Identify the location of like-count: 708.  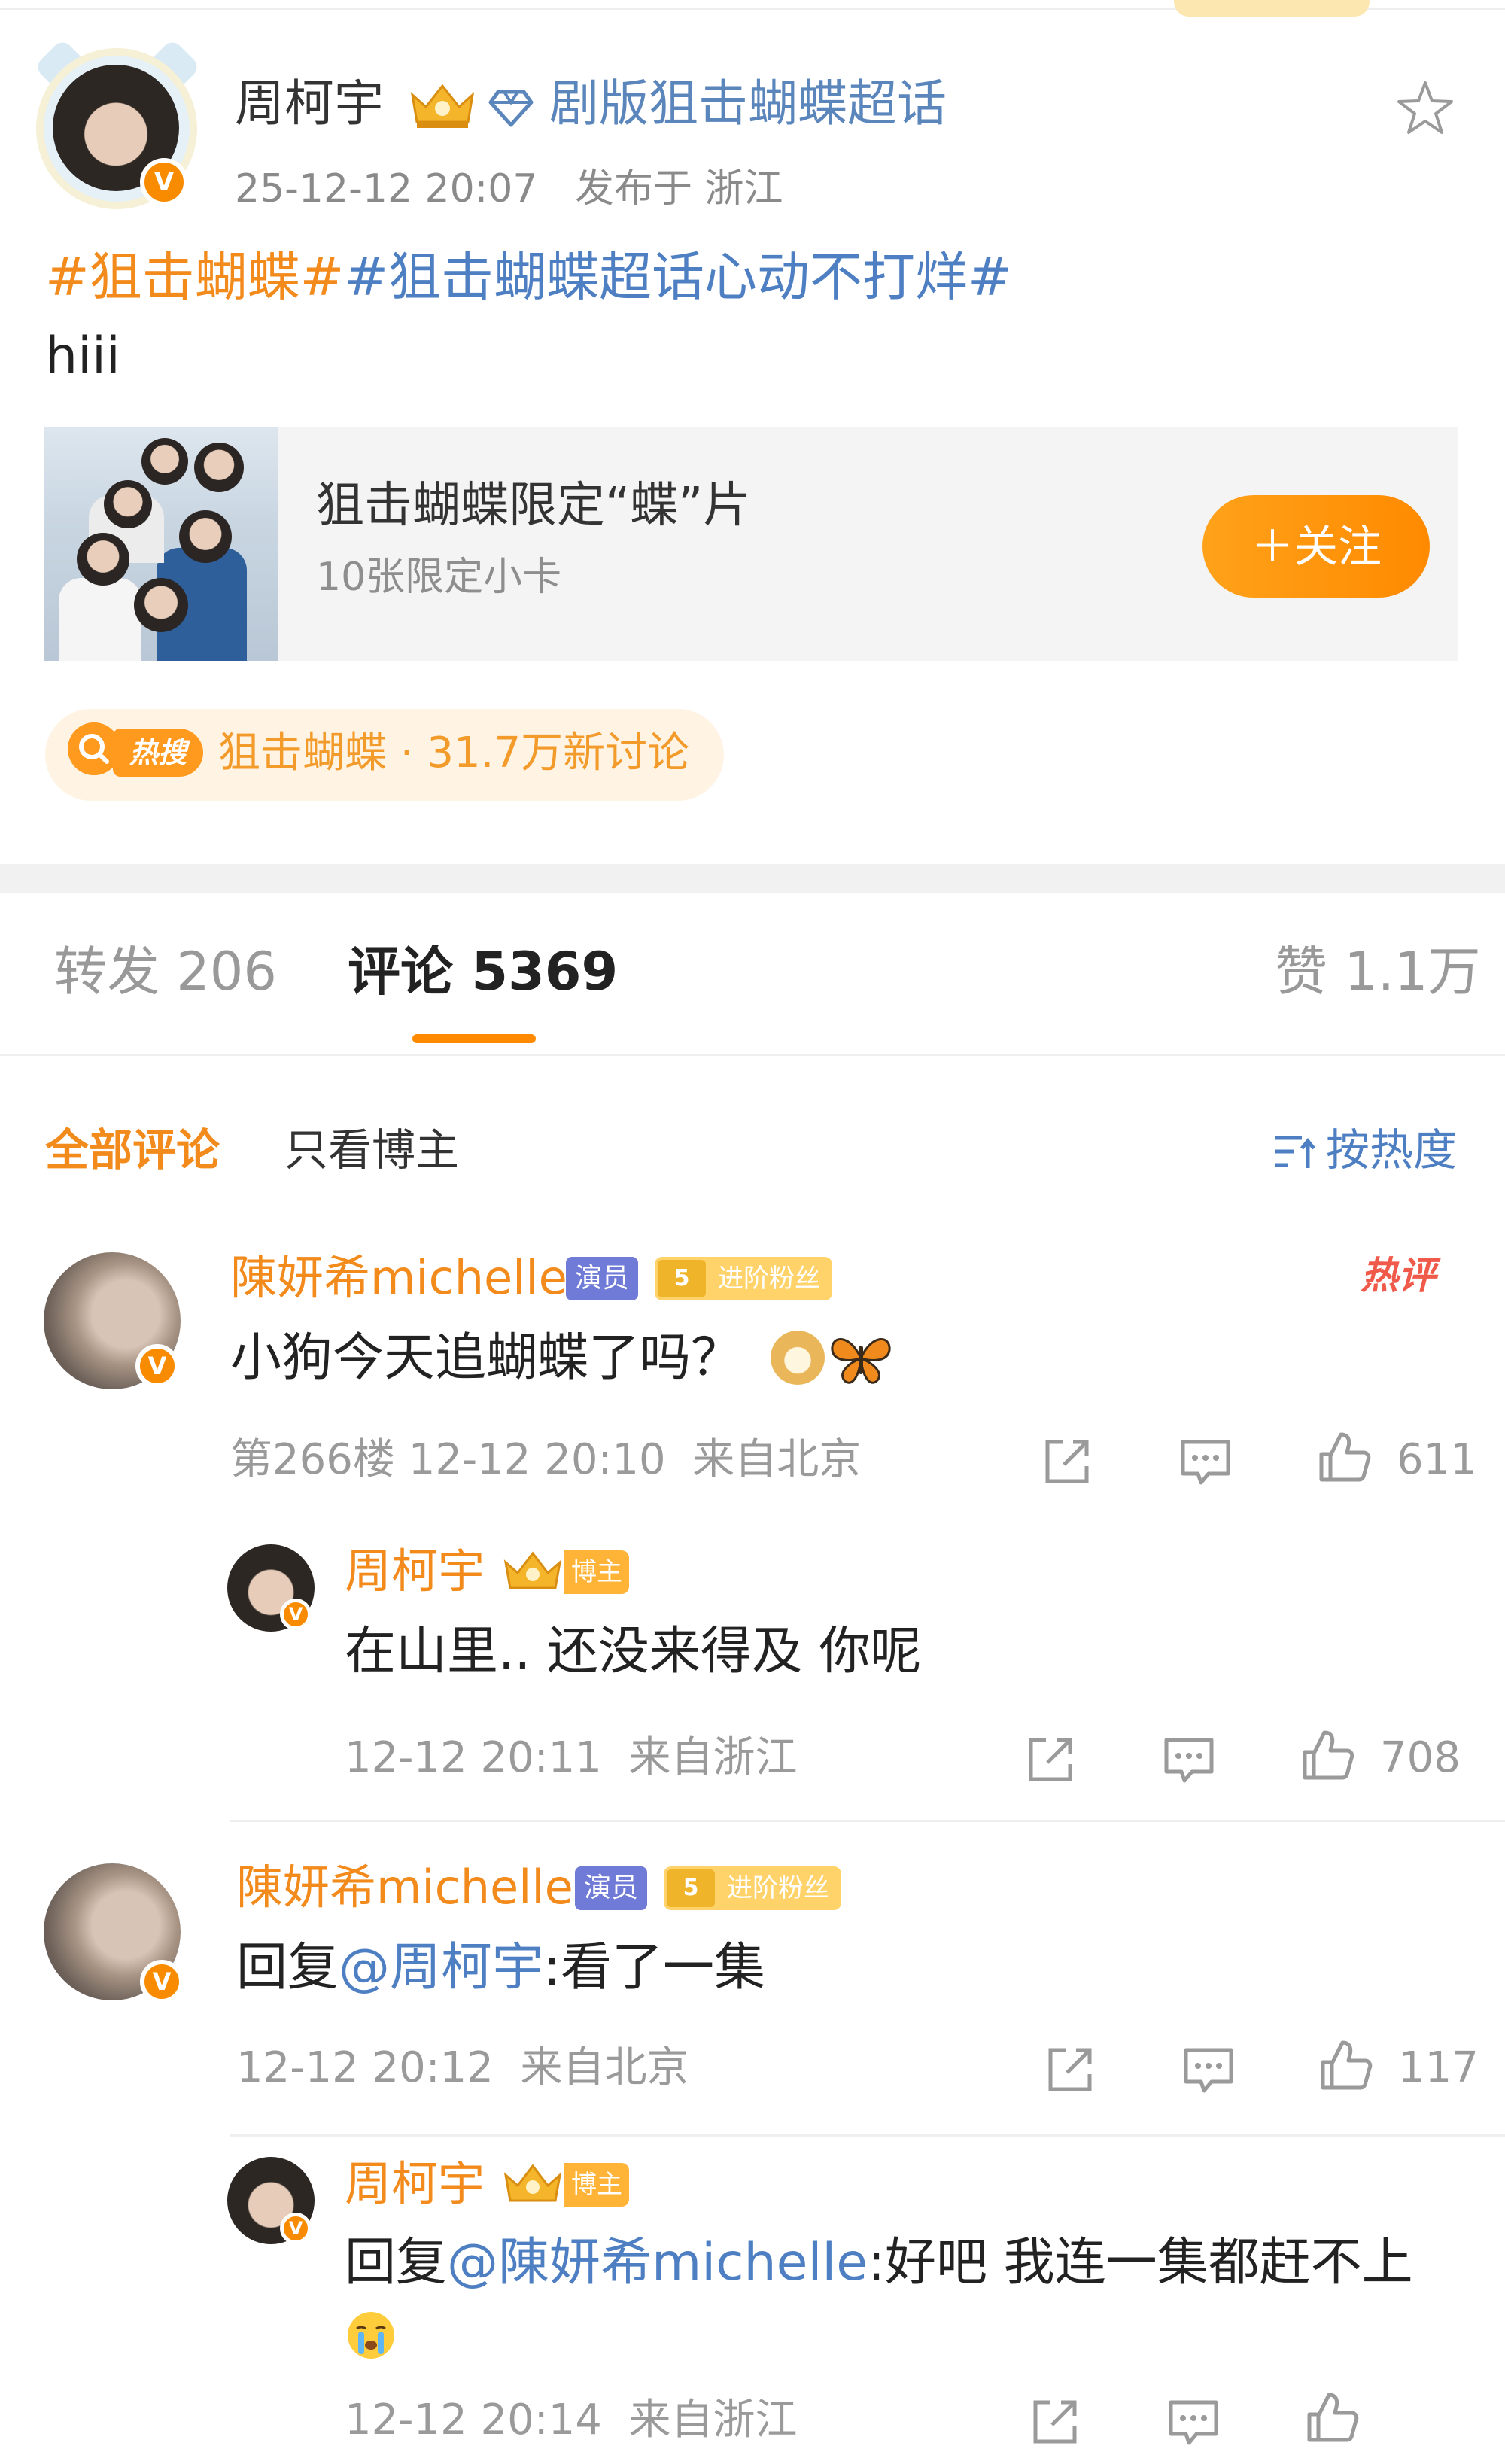
(1420, 1757).